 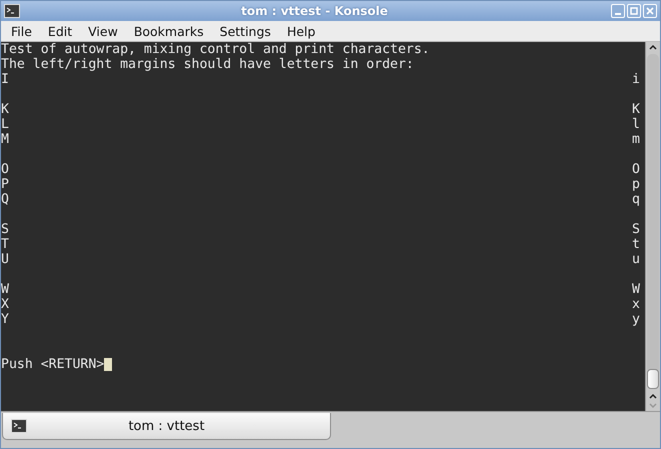 I want to click on close-icon, so click(x=650, y=11).